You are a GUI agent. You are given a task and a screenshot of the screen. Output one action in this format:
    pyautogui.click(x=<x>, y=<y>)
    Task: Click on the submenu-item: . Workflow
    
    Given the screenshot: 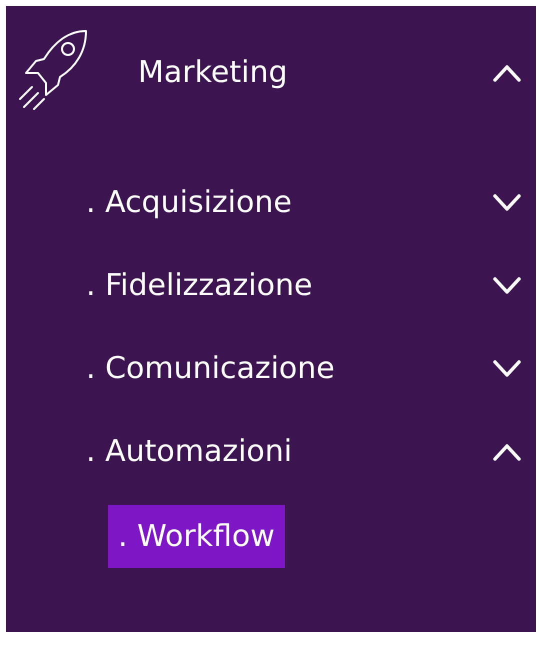 What is the action you would take?
    pyautogui.click(x=196, y=536)
    